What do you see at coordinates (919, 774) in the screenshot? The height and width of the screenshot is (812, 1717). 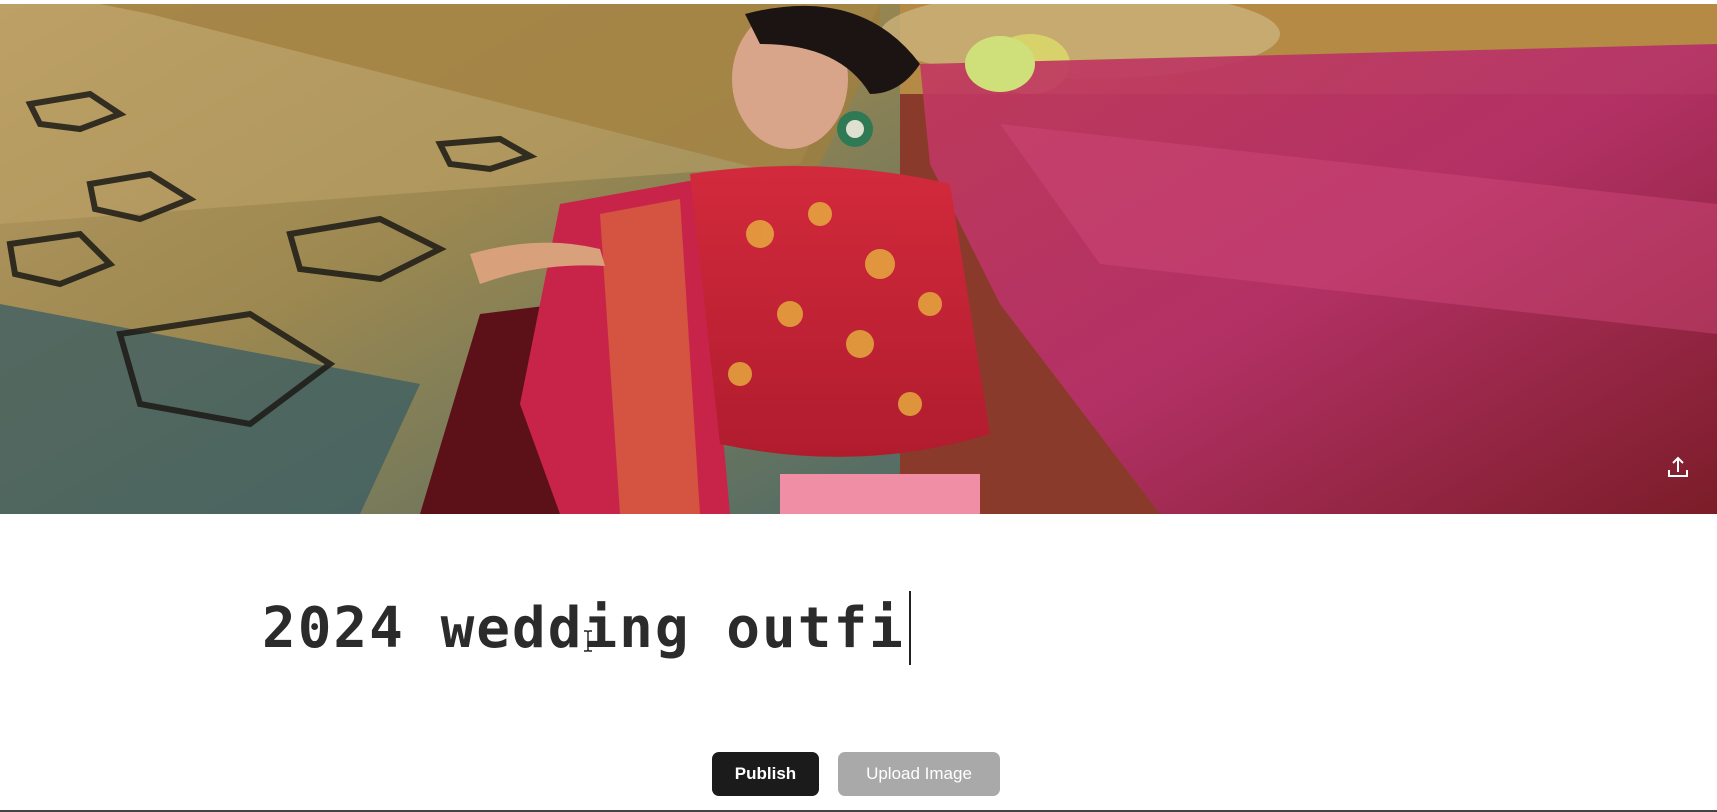 I see `upload-image-button: Upload Image` at bounding box center [919, 774].